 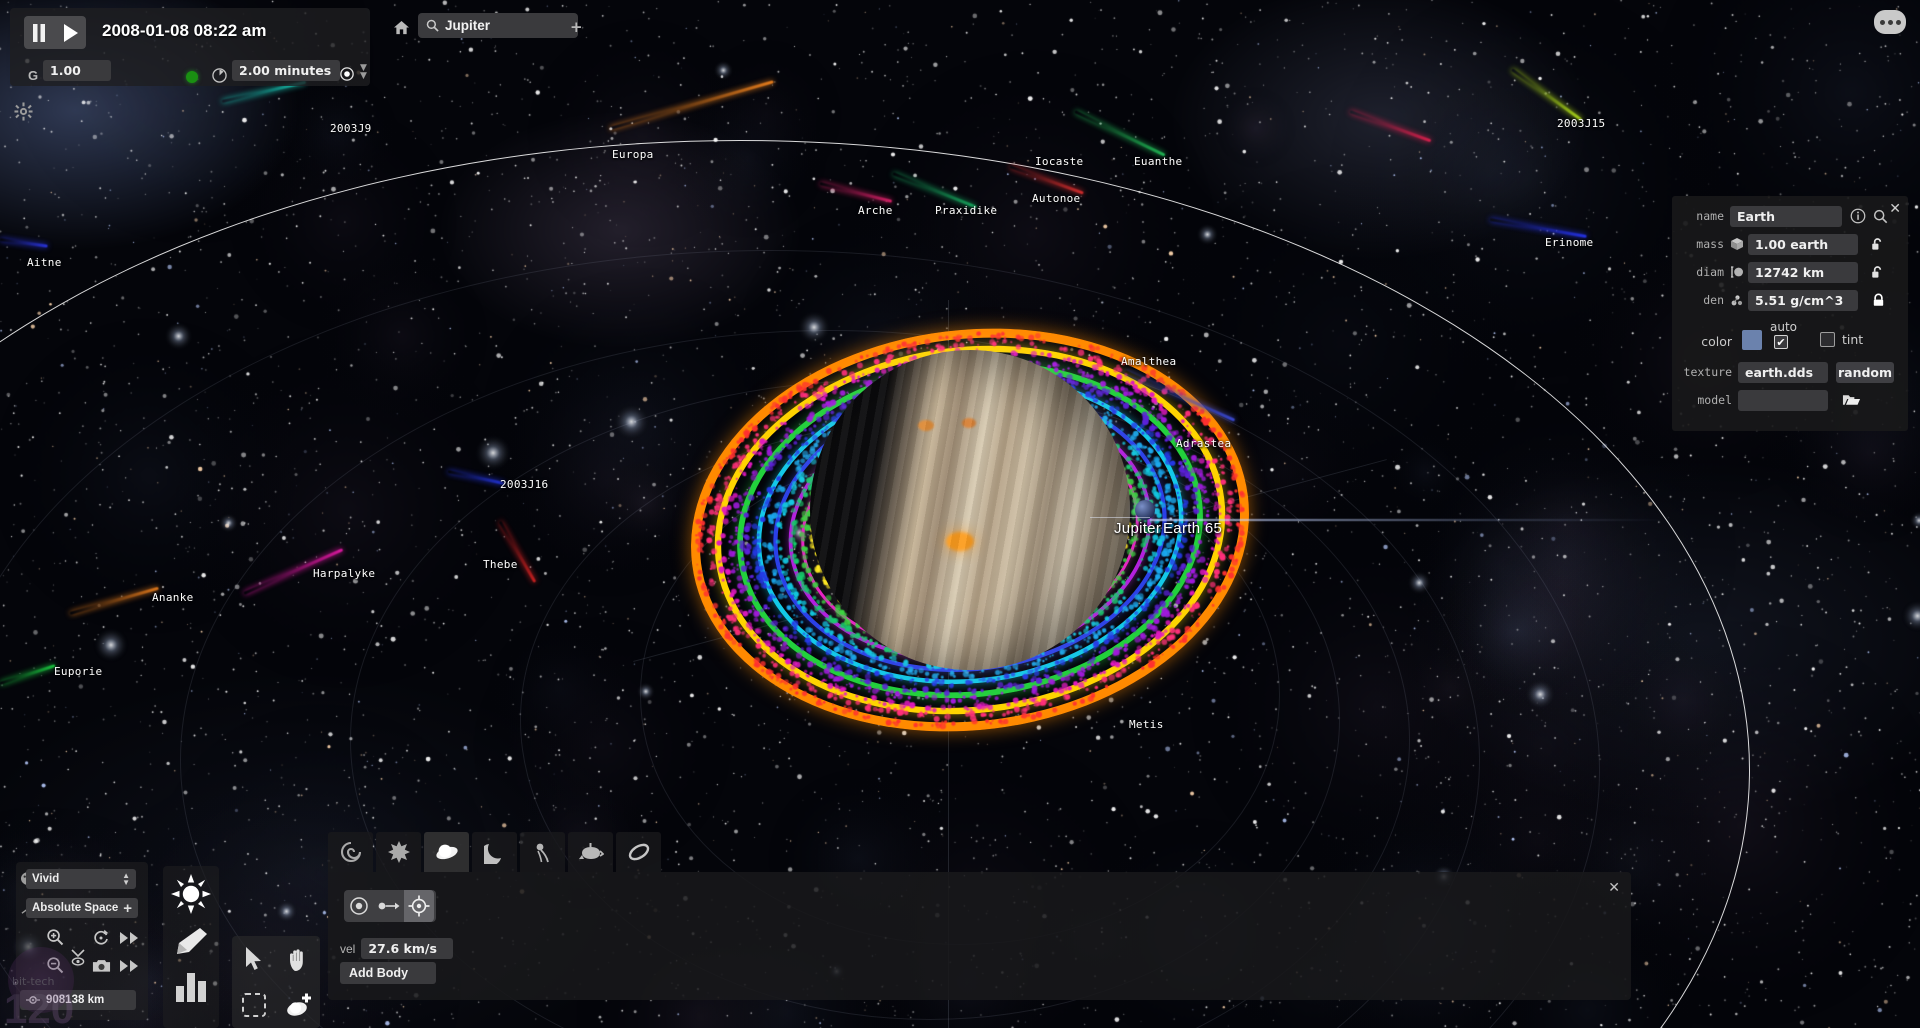 I want to click on status-indicator, so click(x=192, y=77).